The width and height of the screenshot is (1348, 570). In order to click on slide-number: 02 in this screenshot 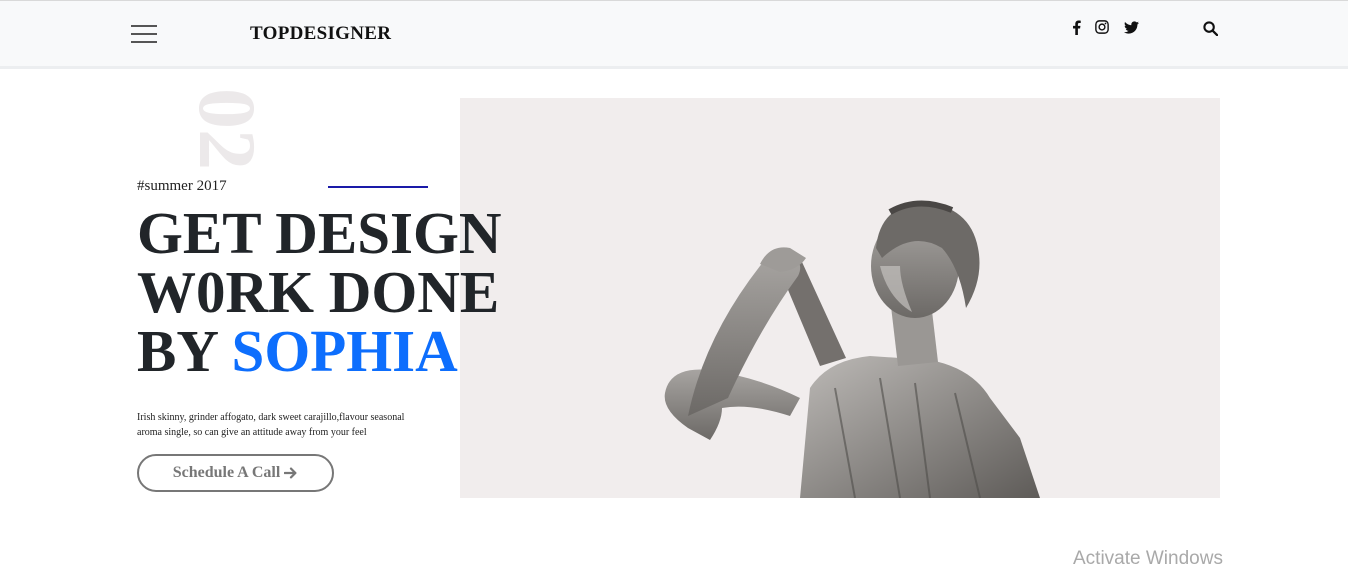, I will do `click(227, 129)`.